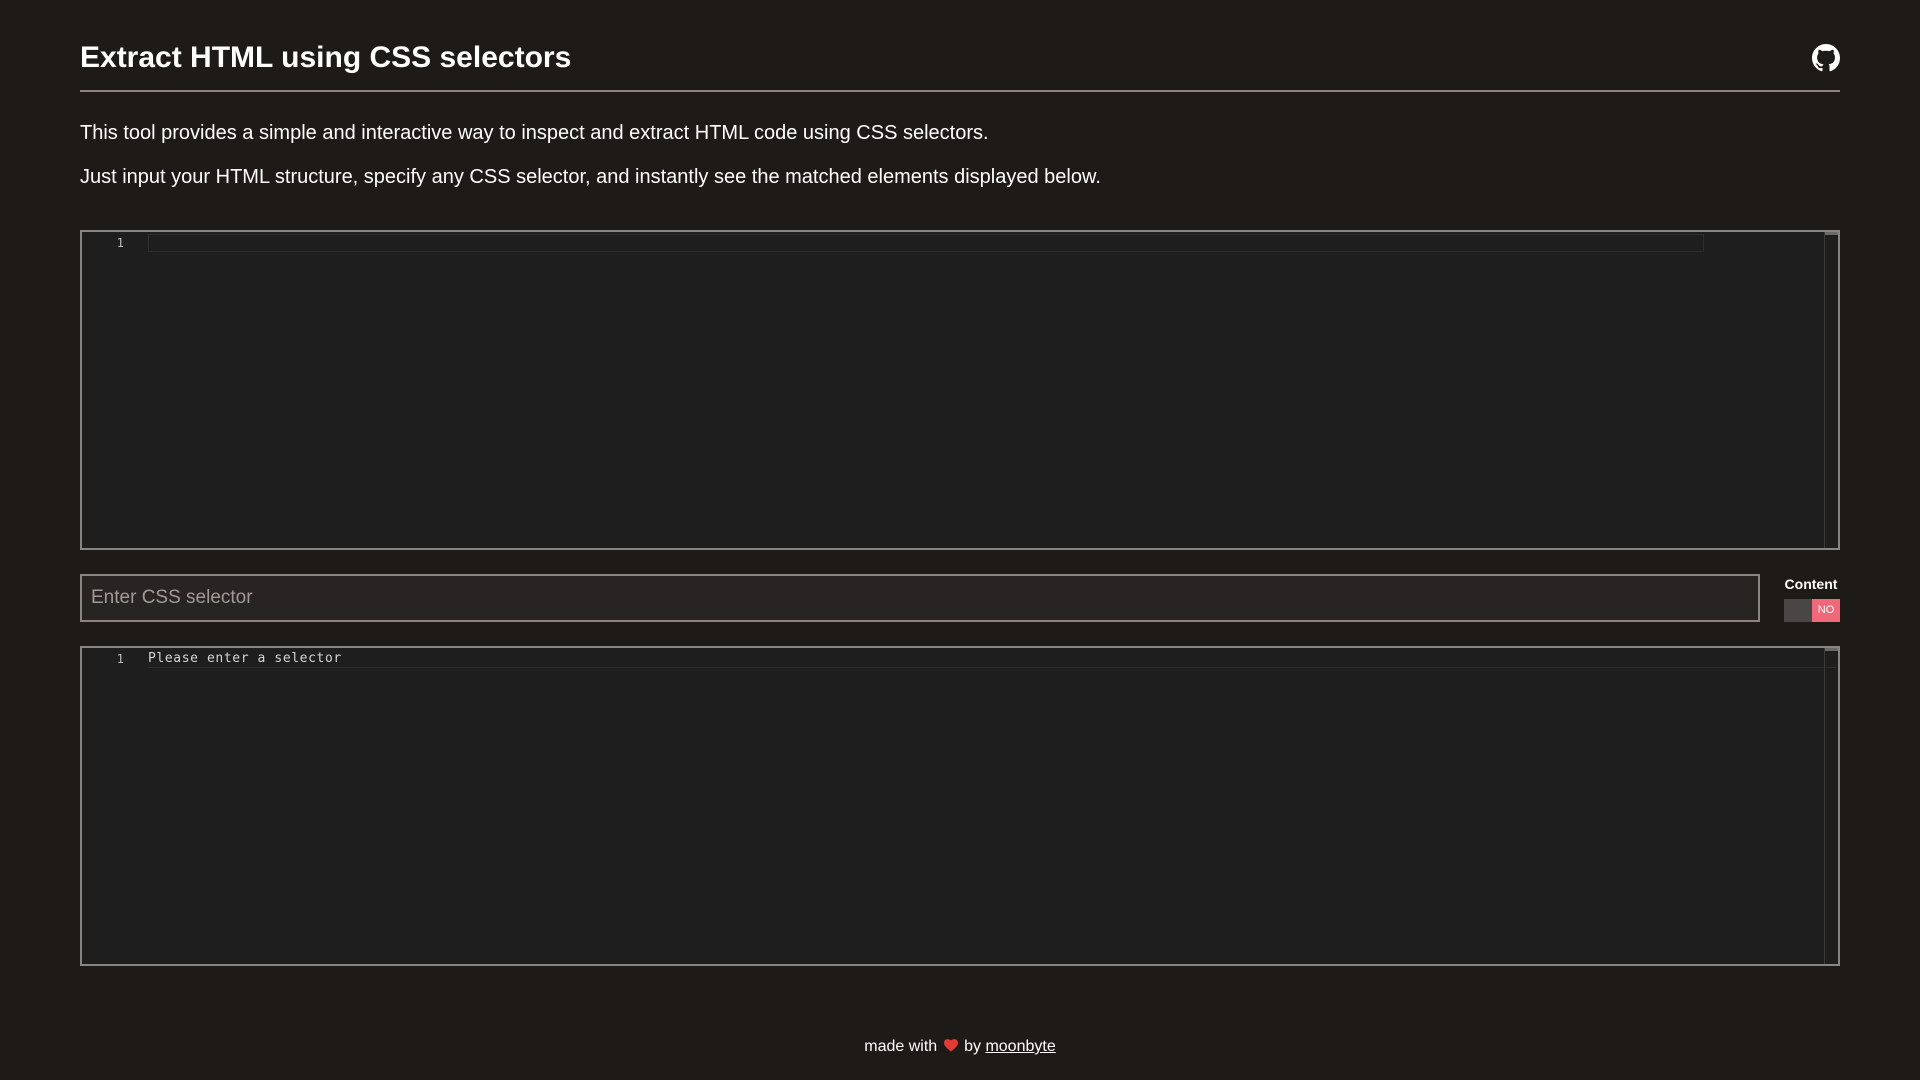  I want to click on footer-by: by, so click(972, 1046).